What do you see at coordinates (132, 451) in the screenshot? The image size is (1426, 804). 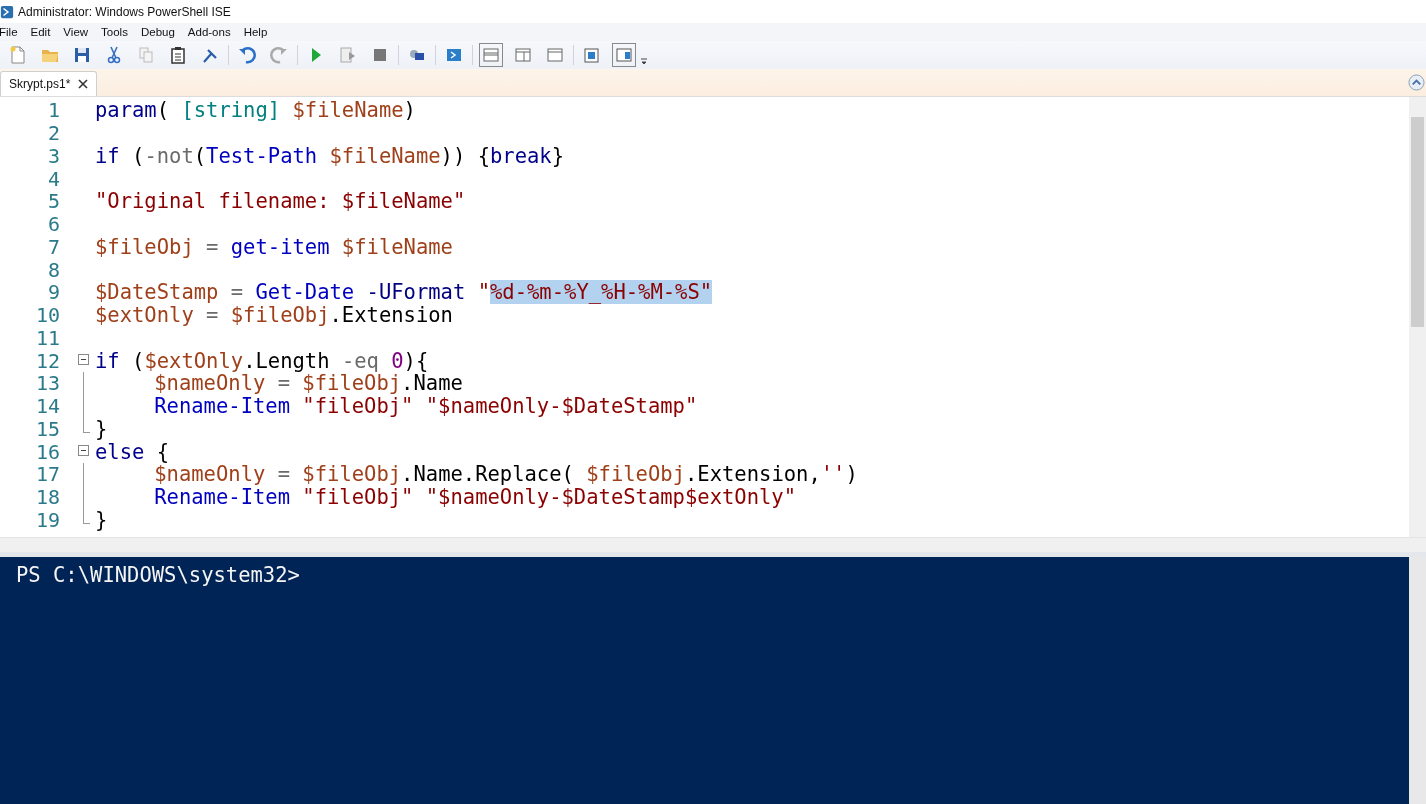 I see `code-line: else {` at bounding box center [132, 451].